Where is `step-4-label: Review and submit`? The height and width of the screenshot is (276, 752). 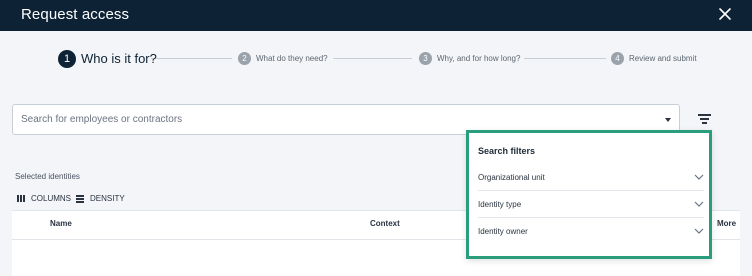
step-4-label: Review and submit is located at coordinates (663, 58).